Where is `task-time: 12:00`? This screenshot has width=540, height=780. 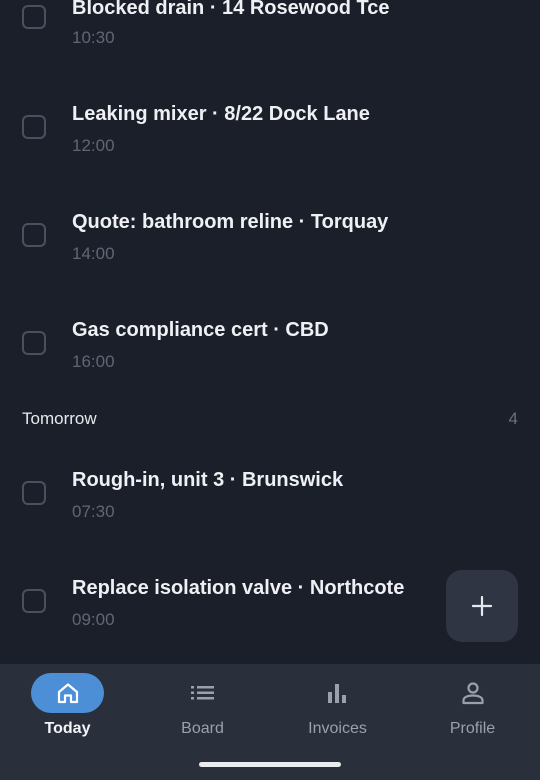 task-time: 12:00 is located at coordinates (93, 145).